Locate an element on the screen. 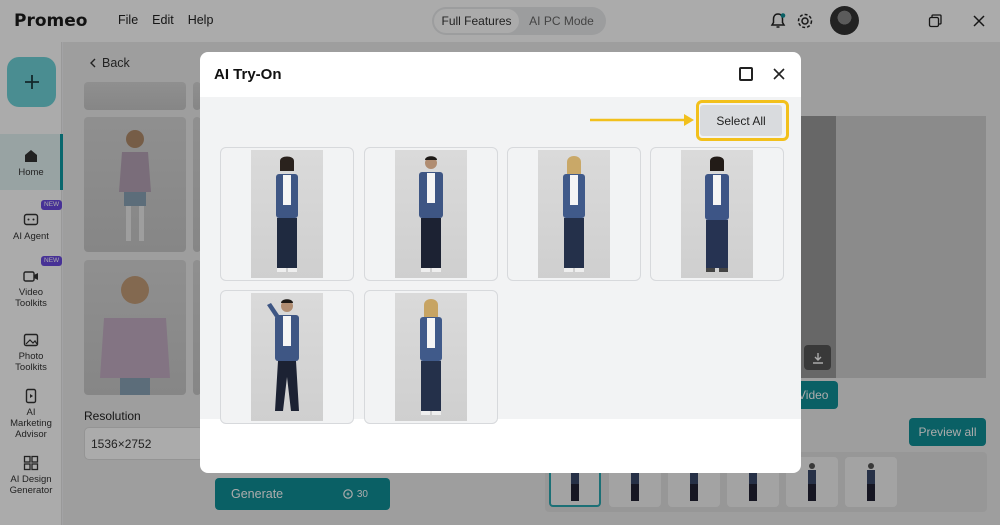 This screenshot has height=525, width=1000. pointer-arrow-icon is located at coordinates (642, 120).